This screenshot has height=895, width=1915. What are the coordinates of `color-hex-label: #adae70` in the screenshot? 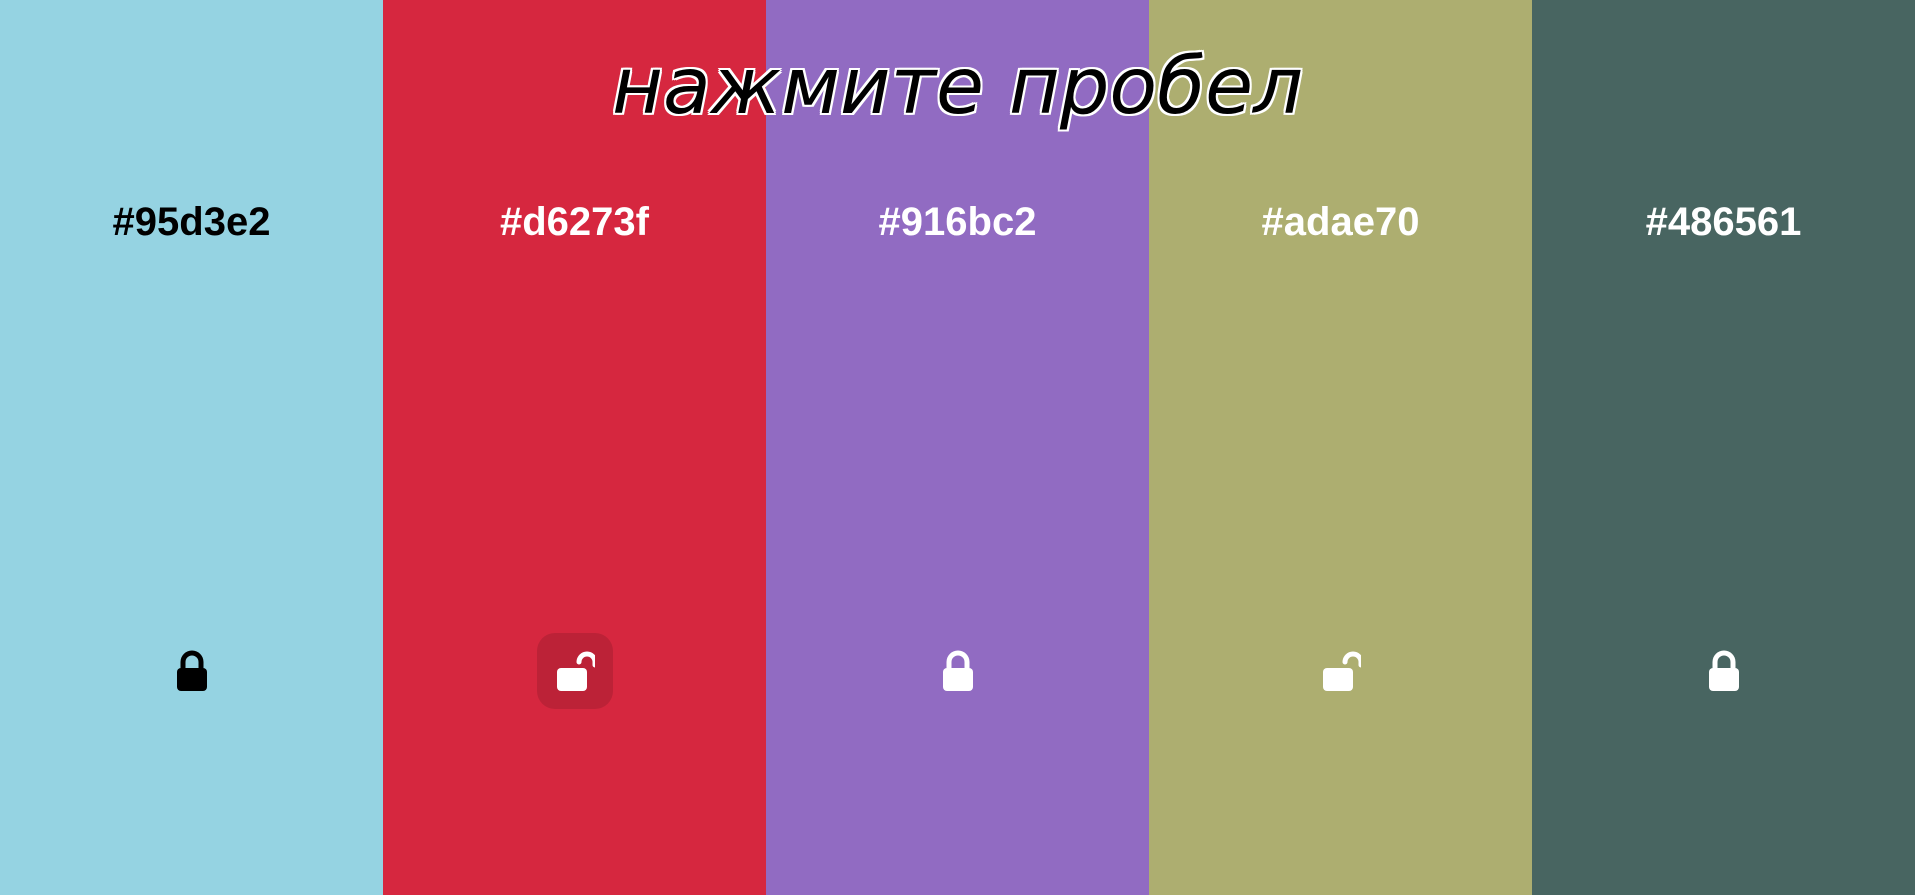 It's located at (1340, 222).